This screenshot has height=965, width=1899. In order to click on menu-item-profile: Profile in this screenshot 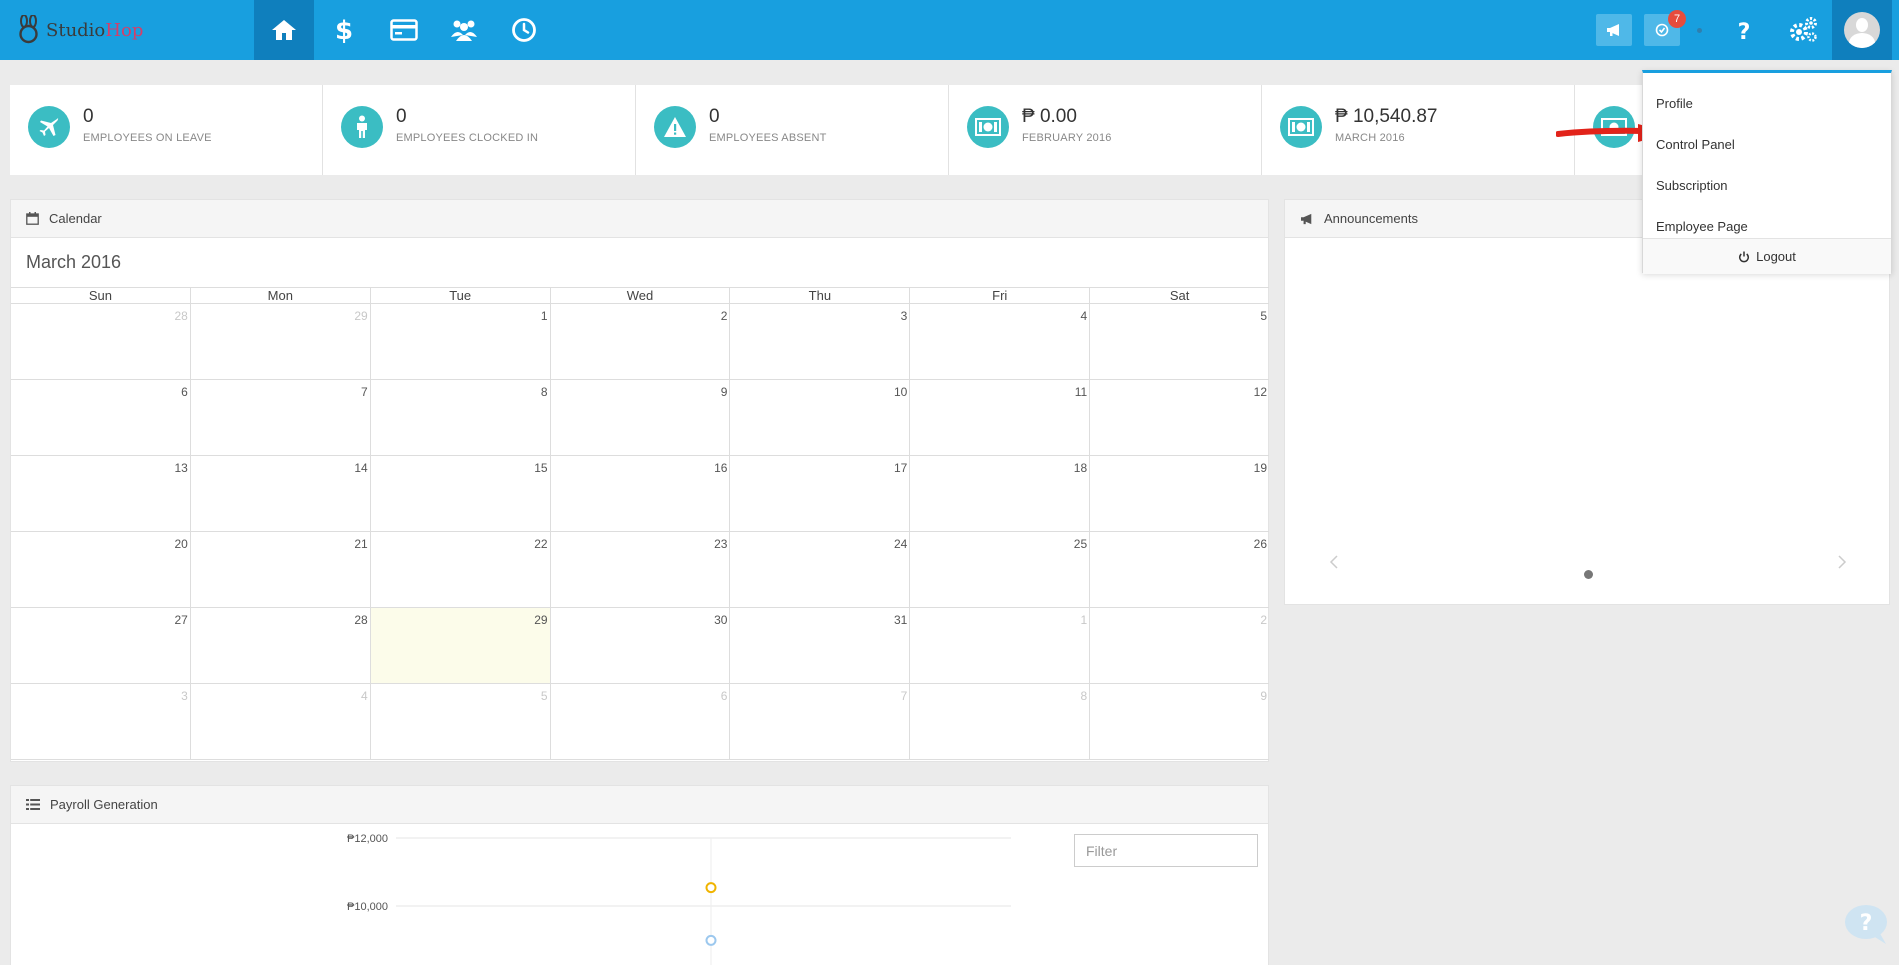, I will do `click(1767, 103)`.